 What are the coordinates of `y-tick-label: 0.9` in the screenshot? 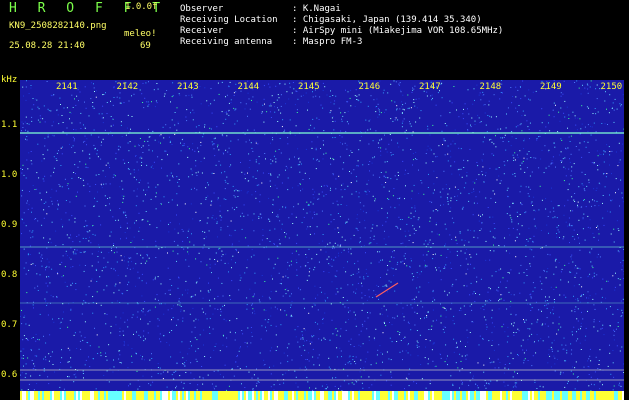 It's located at (9, 225).